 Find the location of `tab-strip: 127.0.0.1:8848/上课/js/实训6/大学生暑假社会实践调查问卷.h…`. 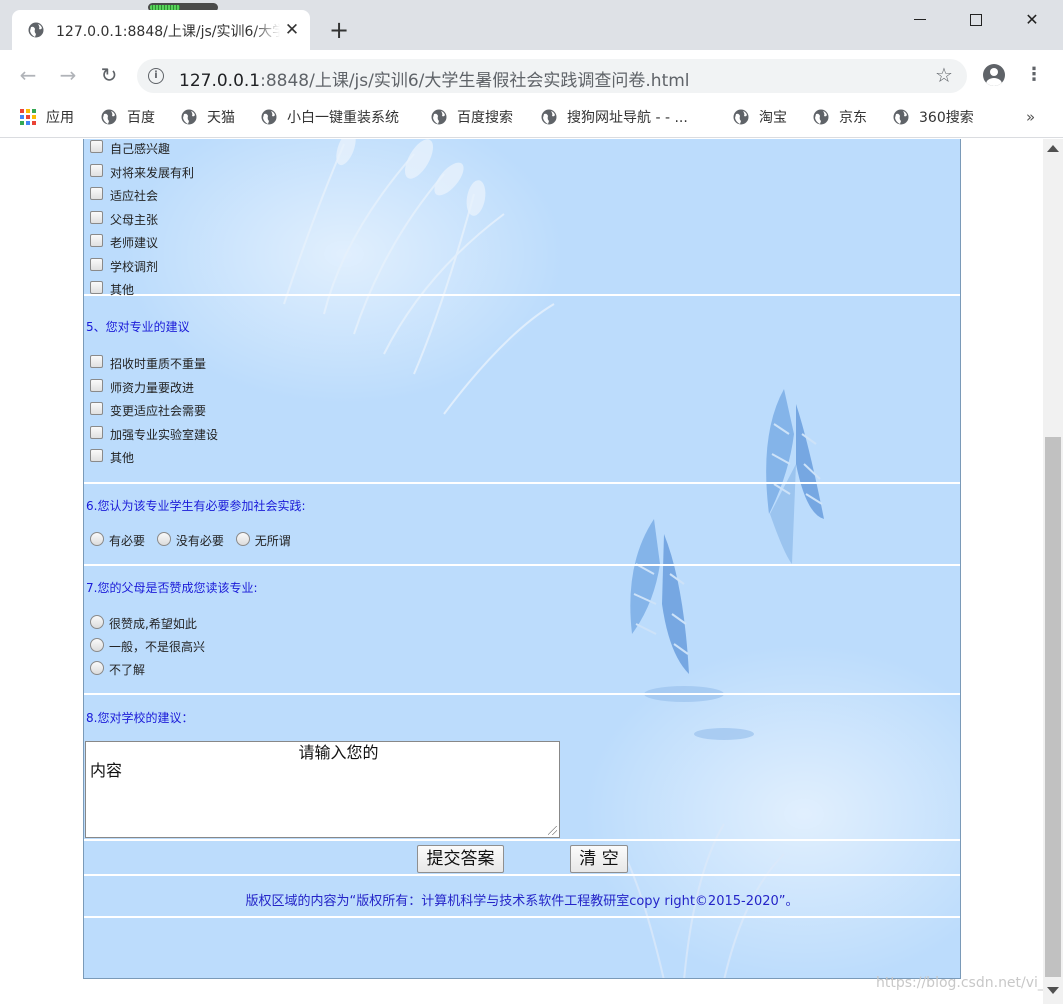

tab-strip: 127.0.0.1:8848/上课/js/实训6/大学生暑假社会实践调查问卷.h… is located at coordinates (531, 25).